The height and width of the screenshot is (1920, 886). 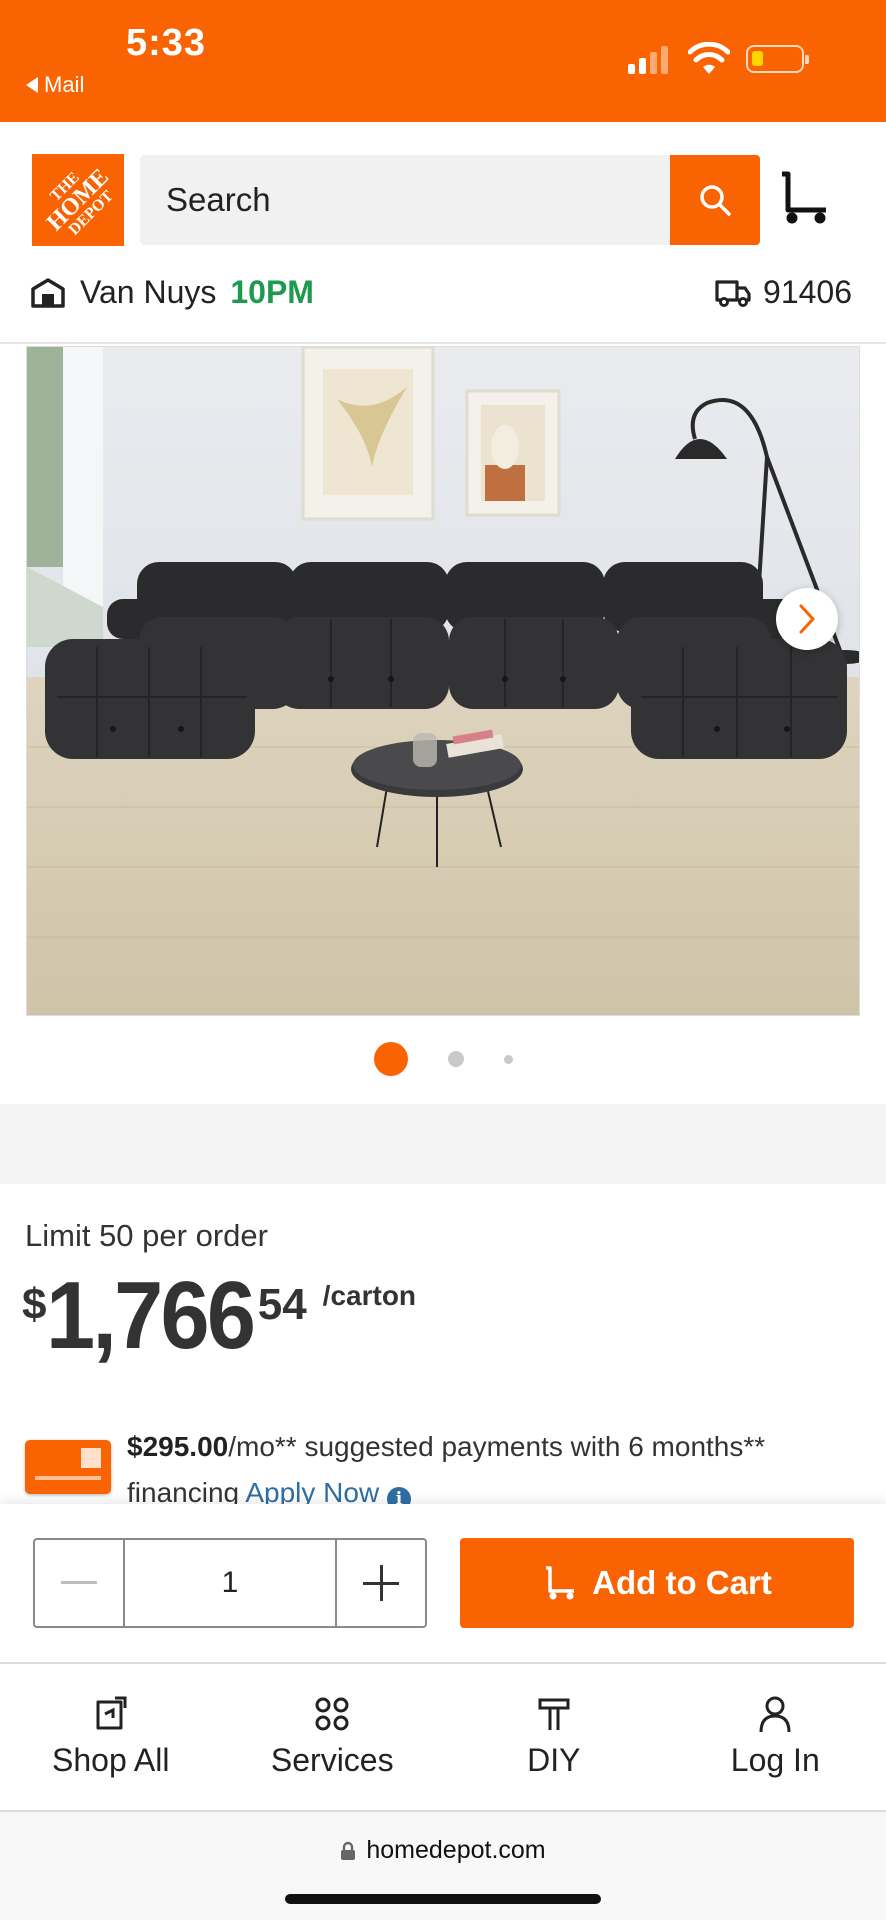 I want to click on price-unit: /carton, so click(x=369, y=1295).